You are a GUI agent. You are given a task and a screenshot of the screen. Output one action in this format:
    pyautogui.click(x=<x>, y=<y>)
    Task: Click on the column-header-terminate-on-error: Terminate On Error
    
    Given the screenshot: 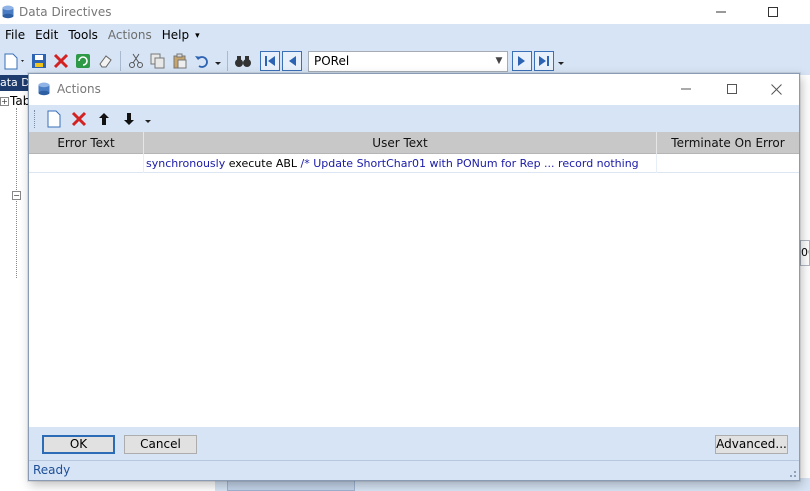 What is the action you would take?
    pyautogui.click(x=728, y=143)
    